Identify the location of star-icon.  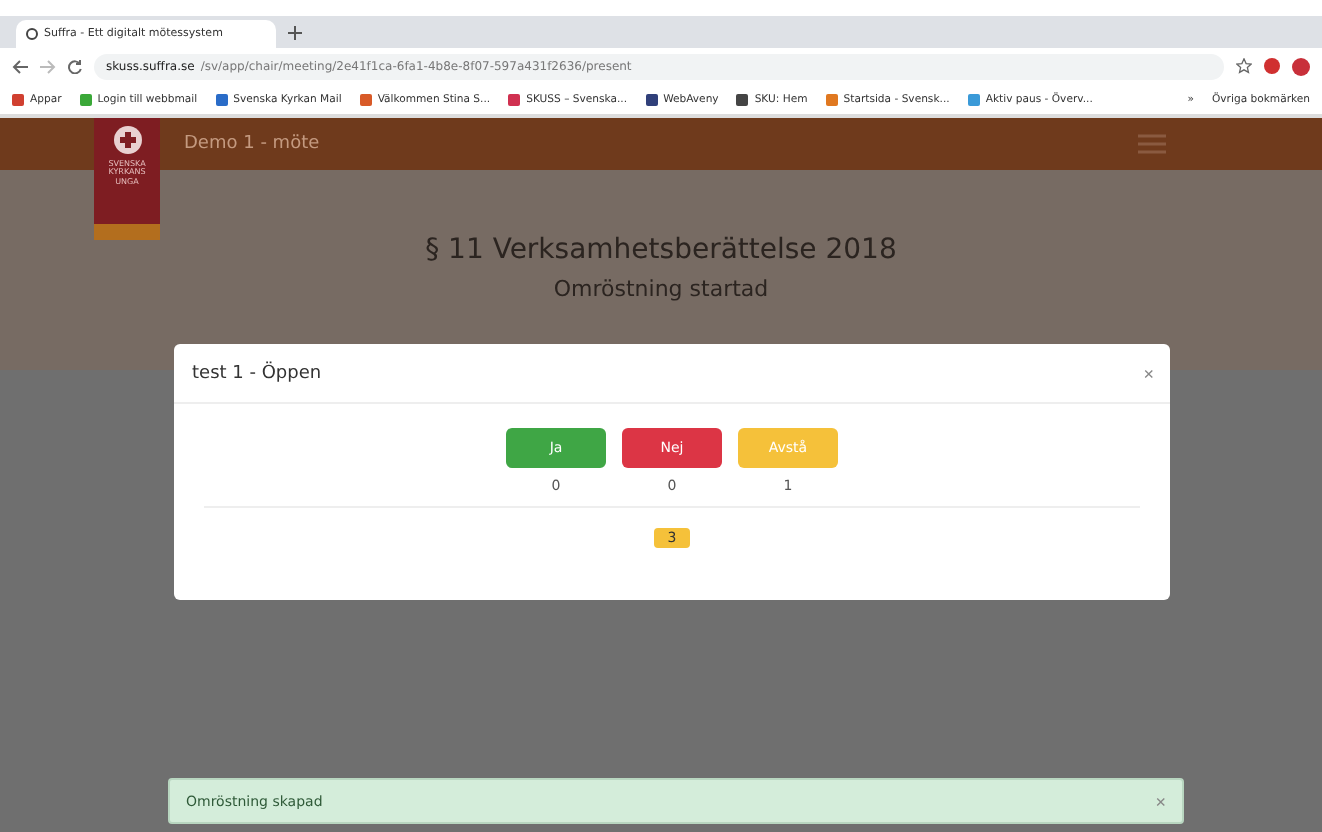
(1244, 66).